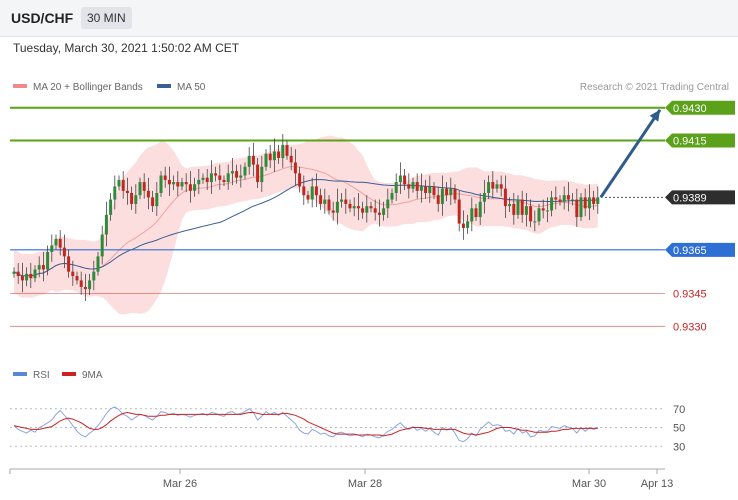 The image size is (738, 500). I want to click on legend-label: MA 20 + Bollinger Bands, so click(88, 87).